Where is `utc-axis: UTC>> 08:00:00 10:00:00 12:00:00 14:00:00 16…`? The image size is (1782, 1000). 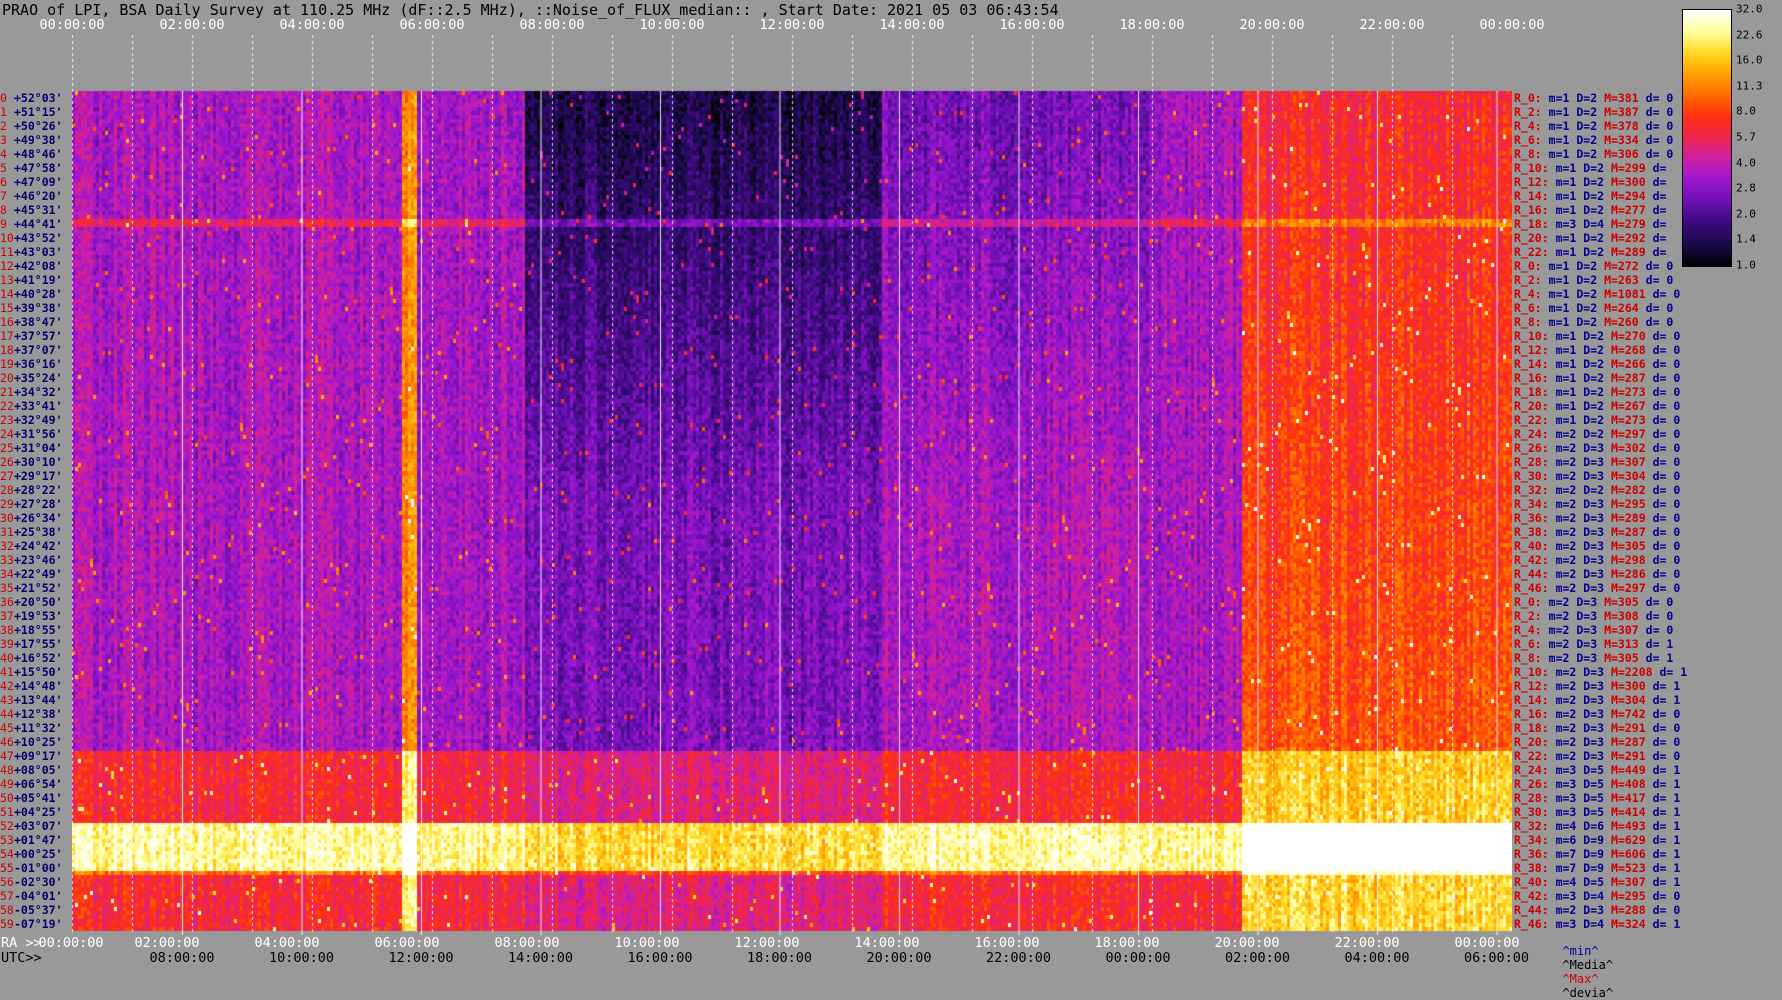
utc-axis: UTC>> 08:00:00 10:00:00 12:00:00 14:00:00 16… is located at coordinates (891, 959).